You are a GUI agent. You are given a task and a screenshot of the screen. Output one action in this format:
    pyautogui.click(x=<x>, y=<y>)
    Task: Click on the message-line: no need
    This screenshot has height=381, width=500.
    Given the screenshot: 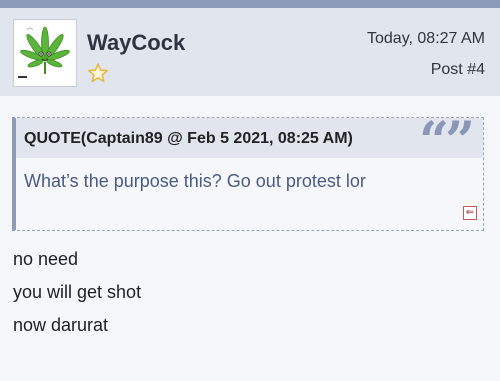 What is the action you would take?
    pyautogui.click(x=46, y=259)
    